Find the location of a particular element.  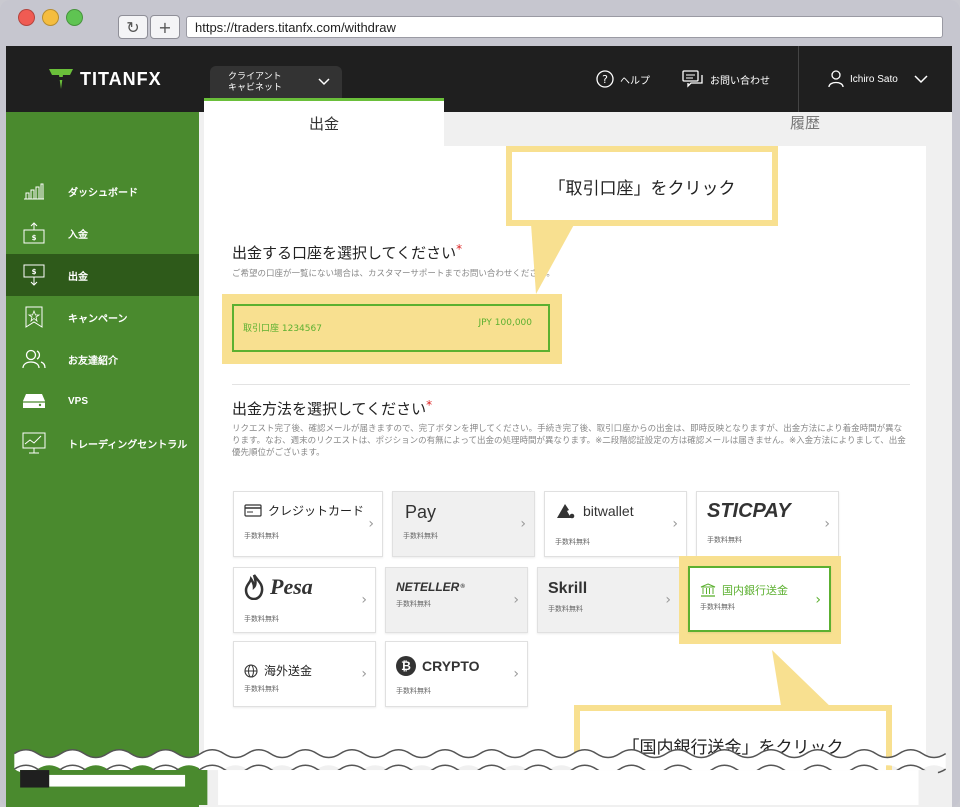

sidebar-item-trading-central: トレーディングセントラル is located at coordinates (102, 443).